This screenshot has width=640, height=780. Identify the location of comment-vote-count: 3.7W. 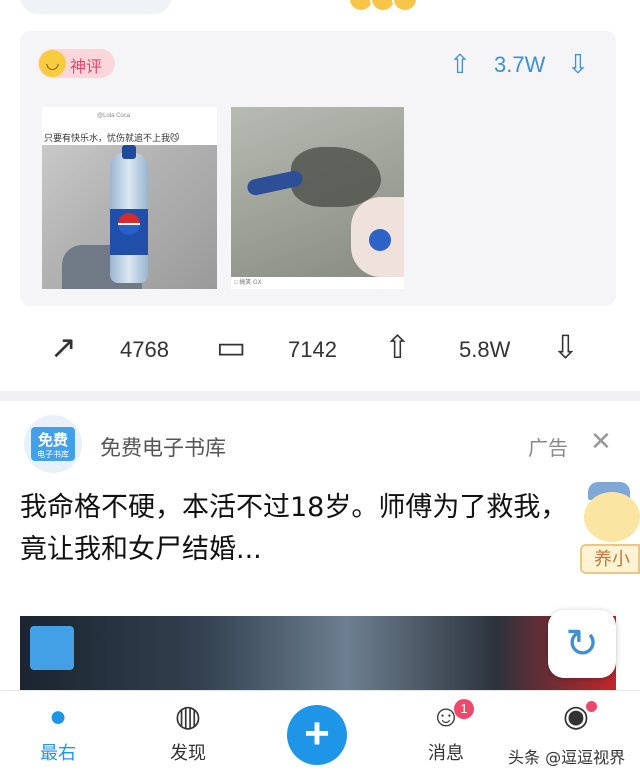
(520, 64).